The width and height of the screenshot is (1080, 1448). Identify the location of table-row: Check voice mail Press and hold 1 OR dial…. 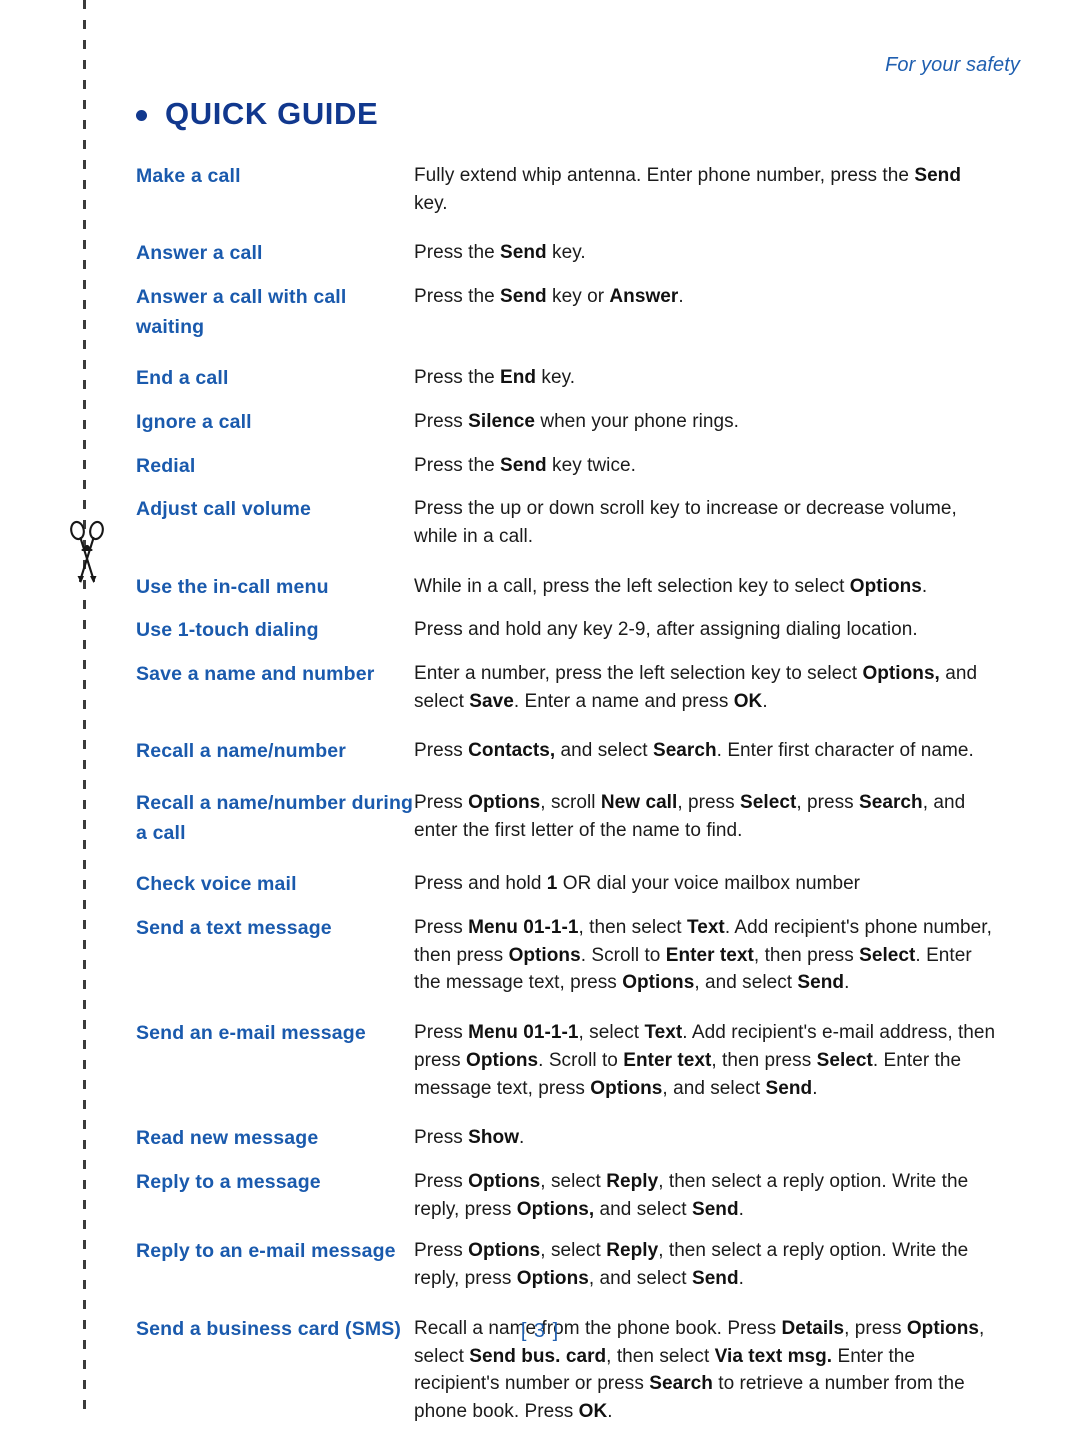
(566, 885).